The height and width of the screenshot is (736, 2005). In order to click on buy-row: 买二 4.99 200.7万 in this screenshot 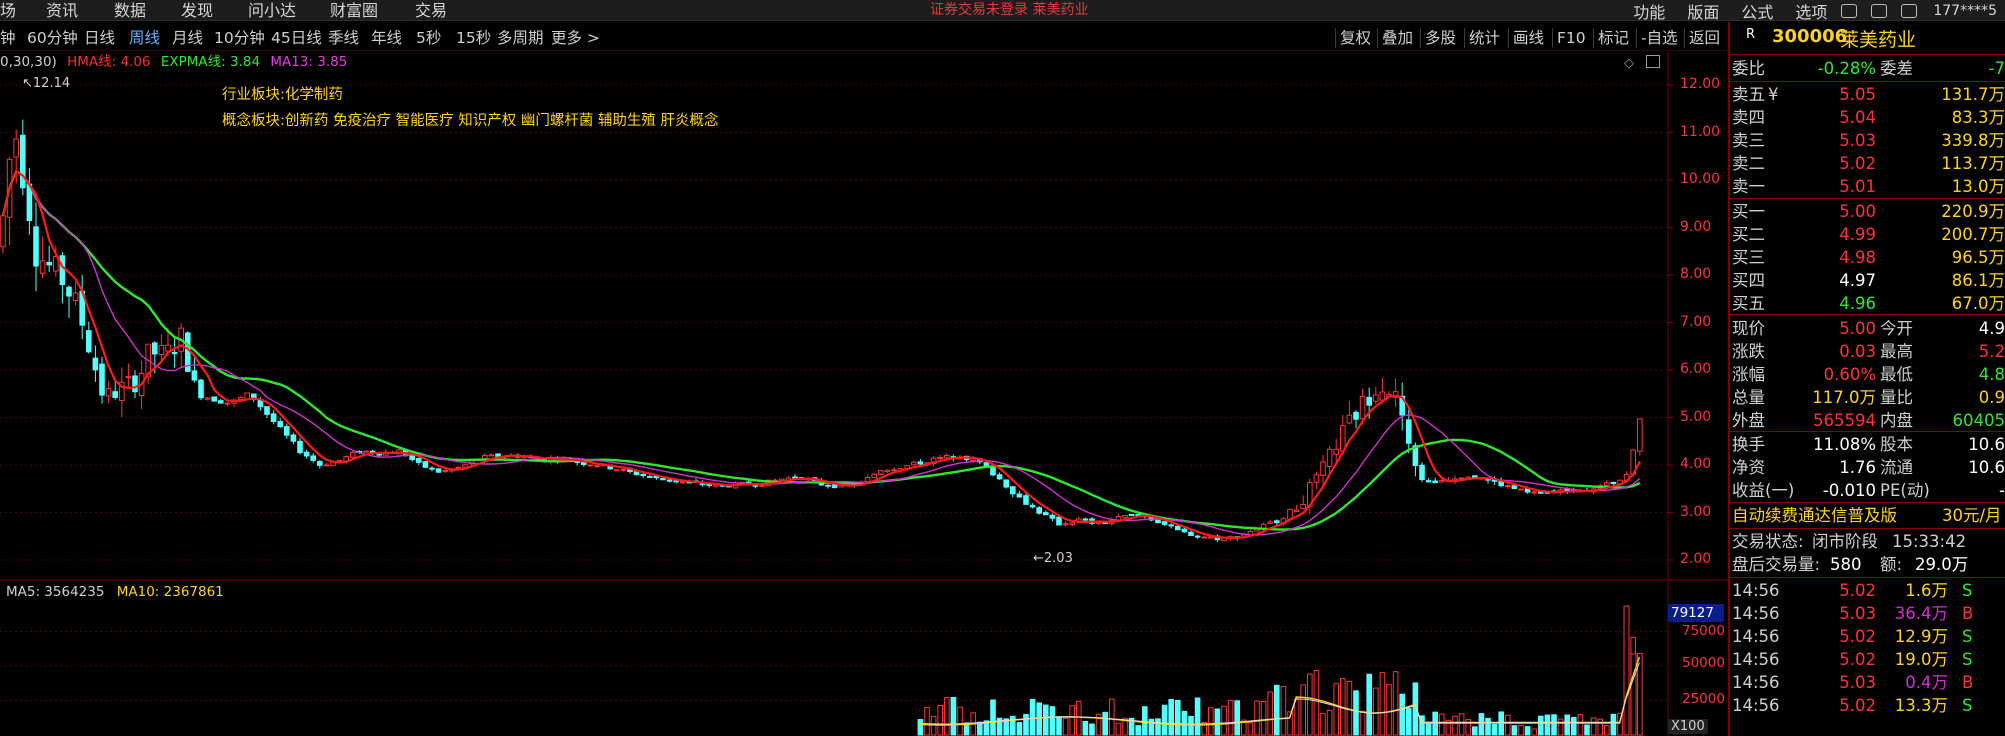, I will do `click(1867, 234)`.